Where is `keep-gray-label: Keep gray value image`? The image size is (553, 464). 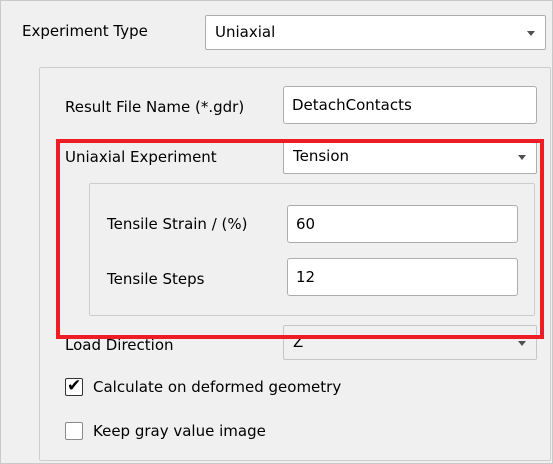 keep-gray-label: Keep gray value image is located at coordinates (179, 431).